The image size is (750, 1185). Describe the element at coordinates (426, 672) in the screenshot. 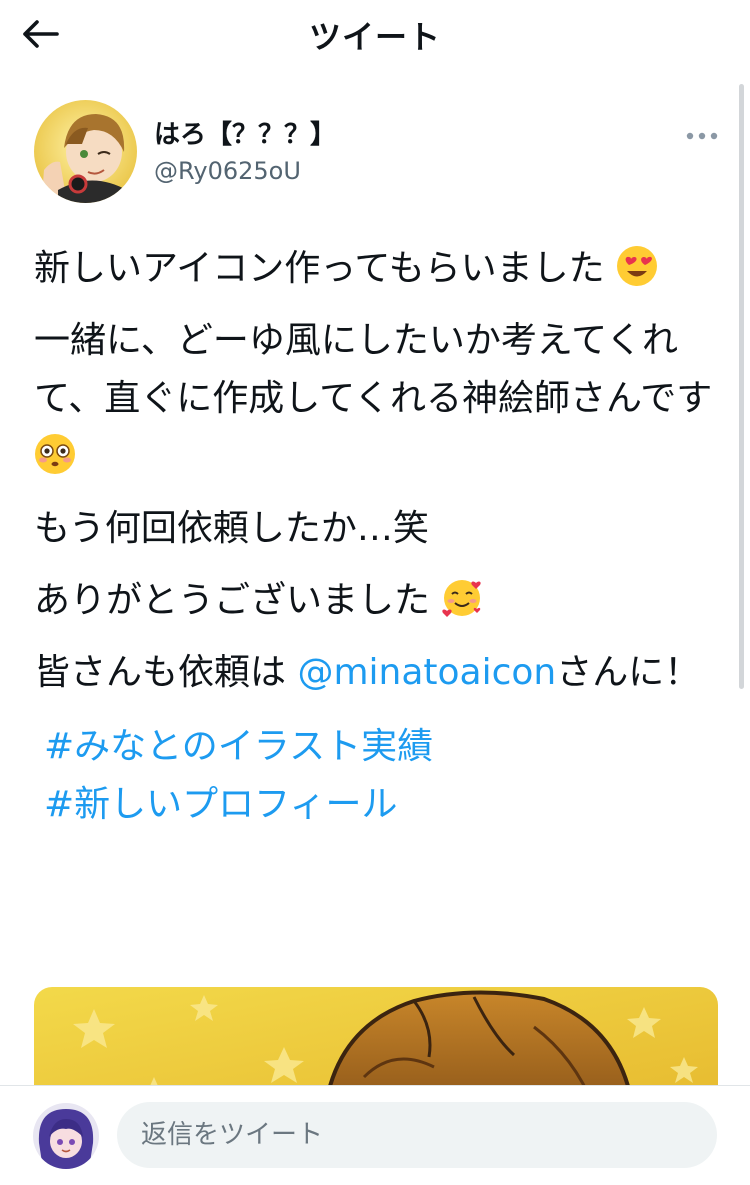

I see `mention-link: @minatoaicon` at that location.